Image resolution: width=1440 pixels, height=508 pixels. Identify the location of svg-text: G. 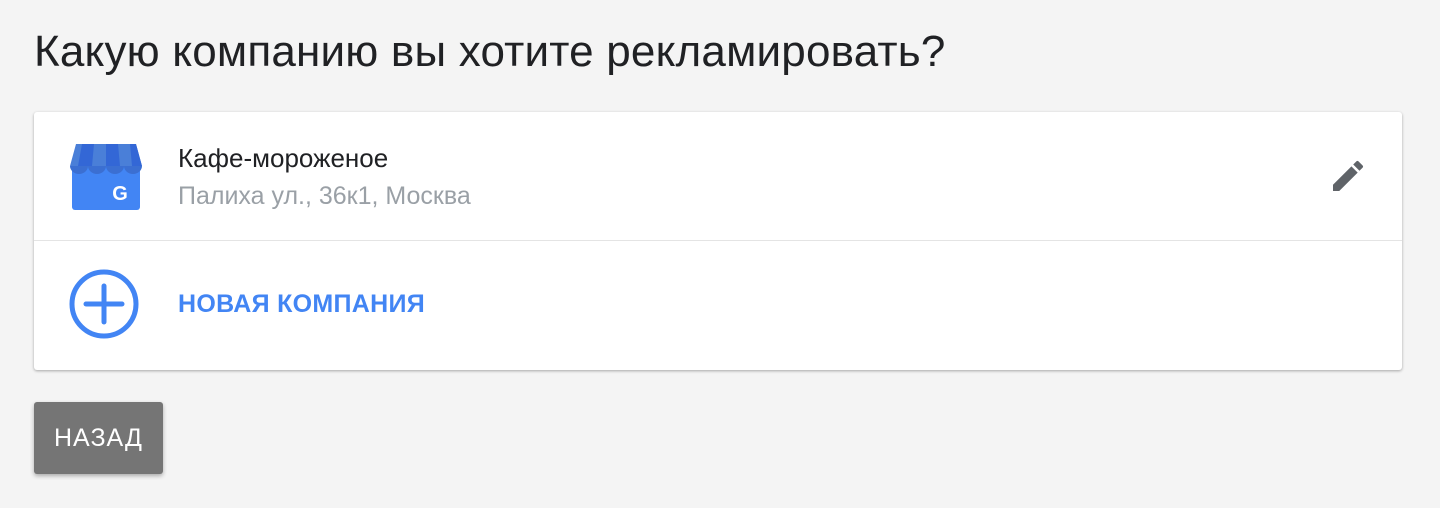
(120, 194).